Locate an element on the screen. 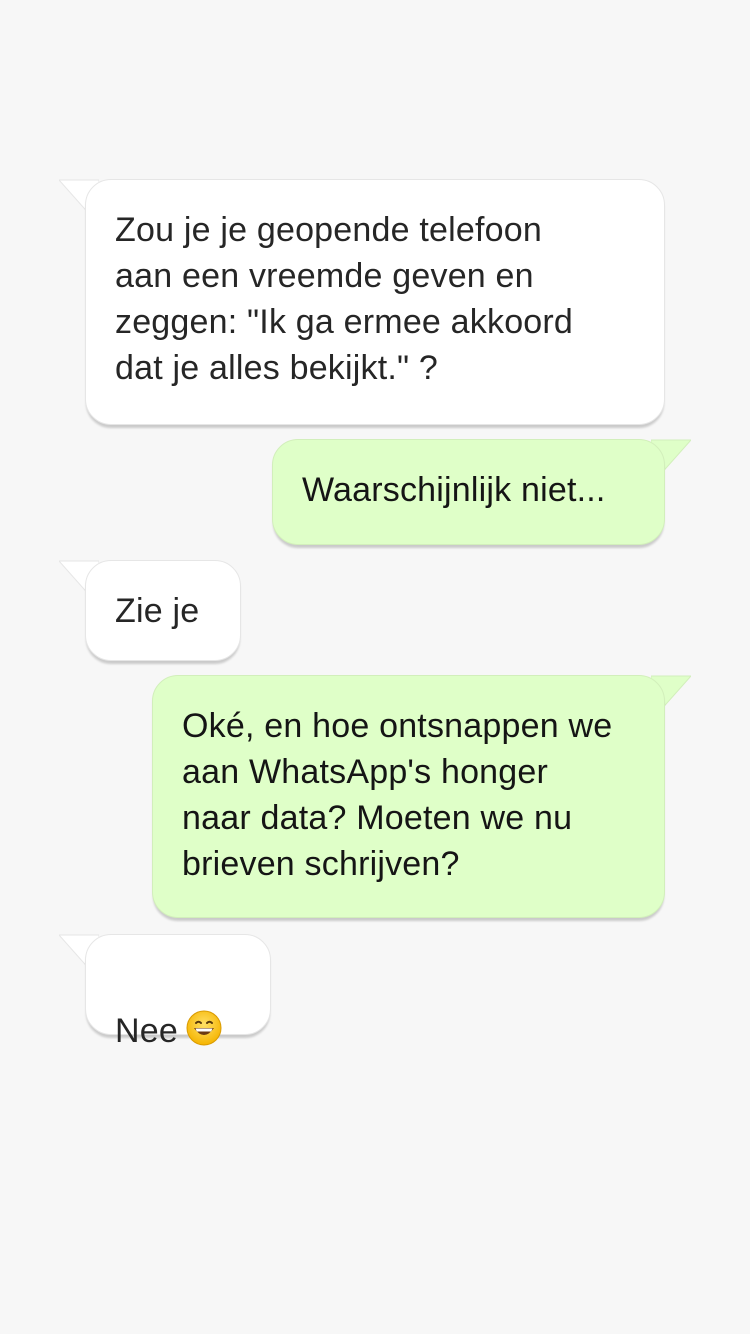  message-text: Nee is located at coordinates (183, 1008).